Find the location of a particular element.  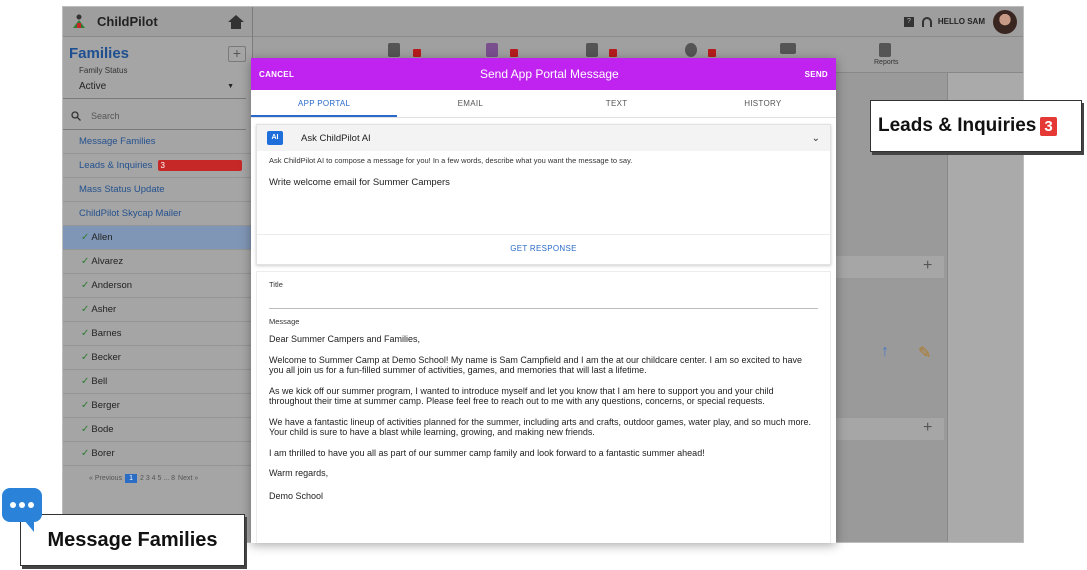

headset-icon is located at coordinates (926, 21).